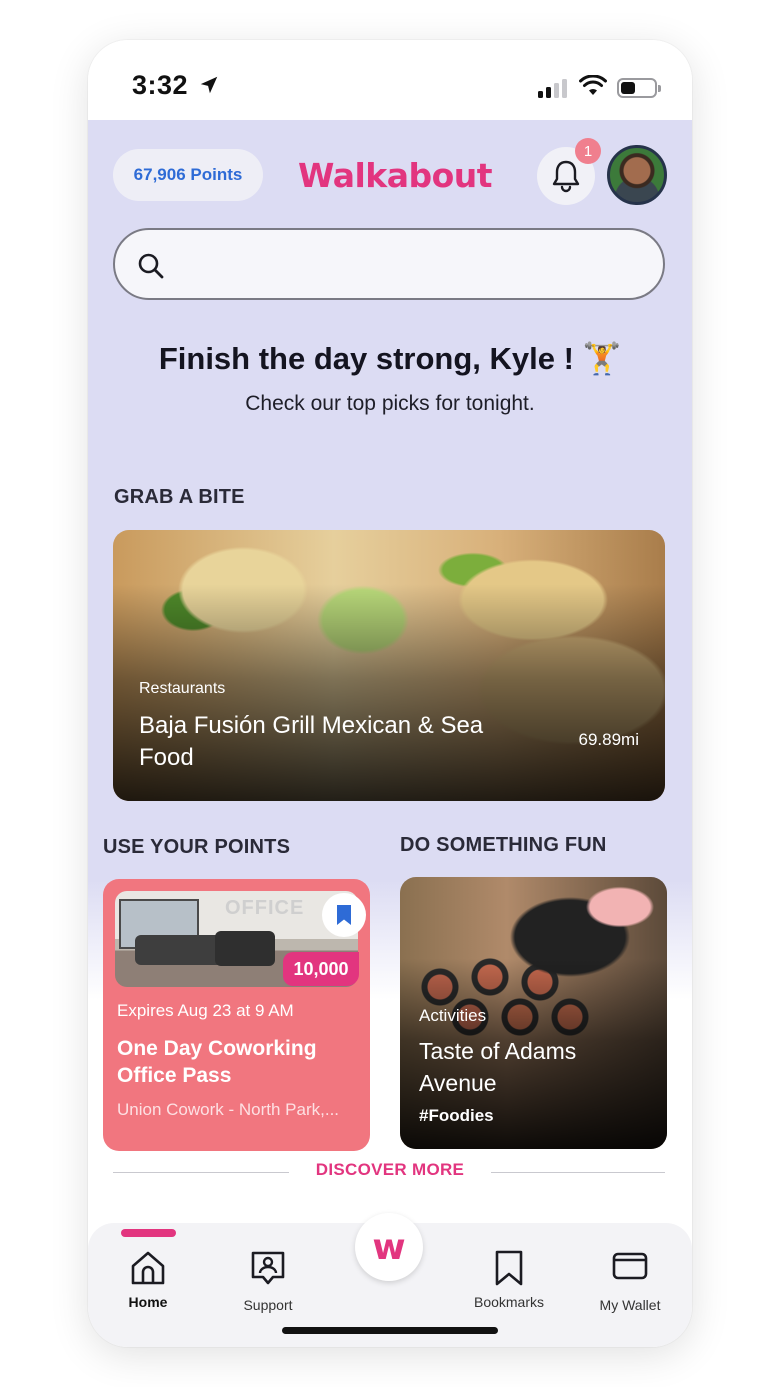 The height and width of the screenshot is (1387, 780). What do you see at coordinates (578, 1172) in the screenshot?
I see `divider-right` at bounding box center [578, 1172].